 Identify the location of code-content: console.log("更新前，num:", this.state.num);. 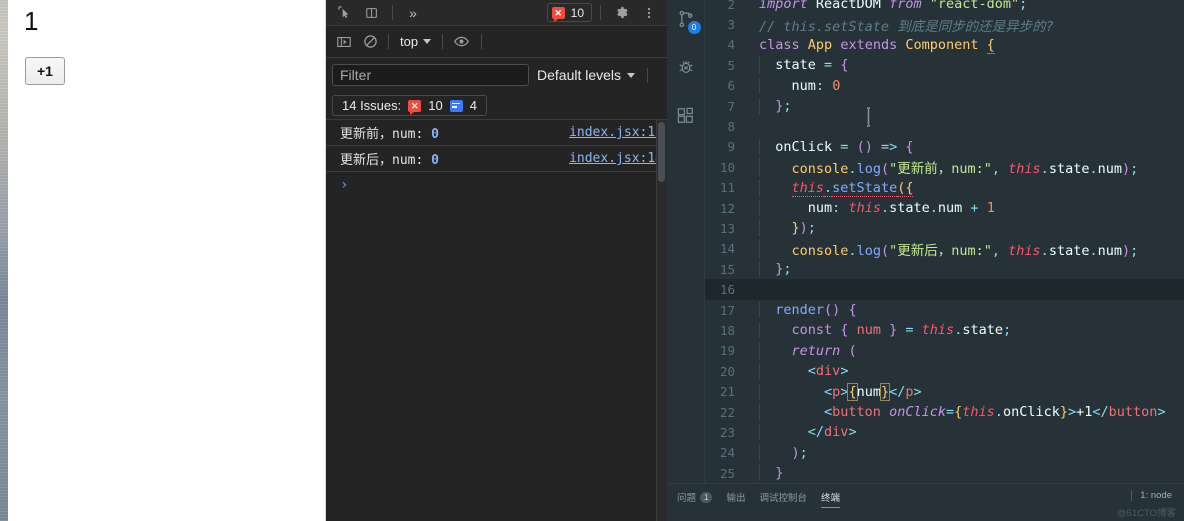
(942, 167).